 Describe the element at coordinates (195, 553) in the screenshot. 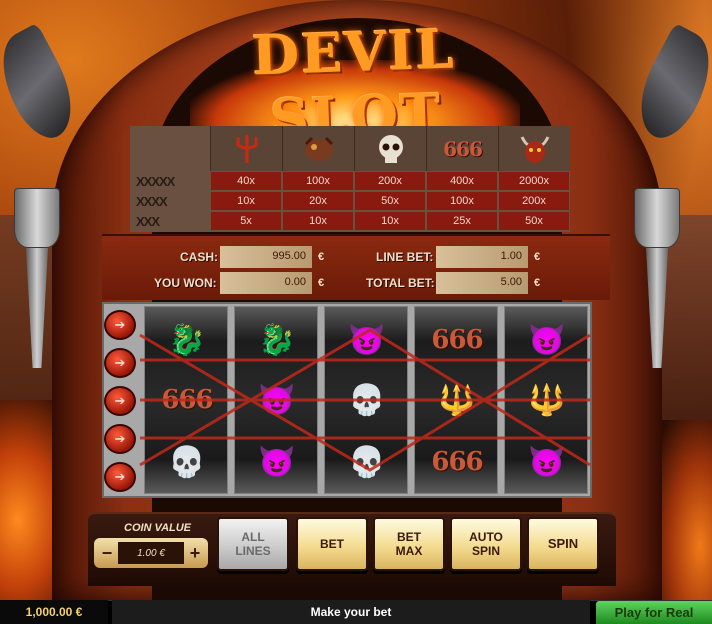

I see `coin-increase-button: +` at that location.